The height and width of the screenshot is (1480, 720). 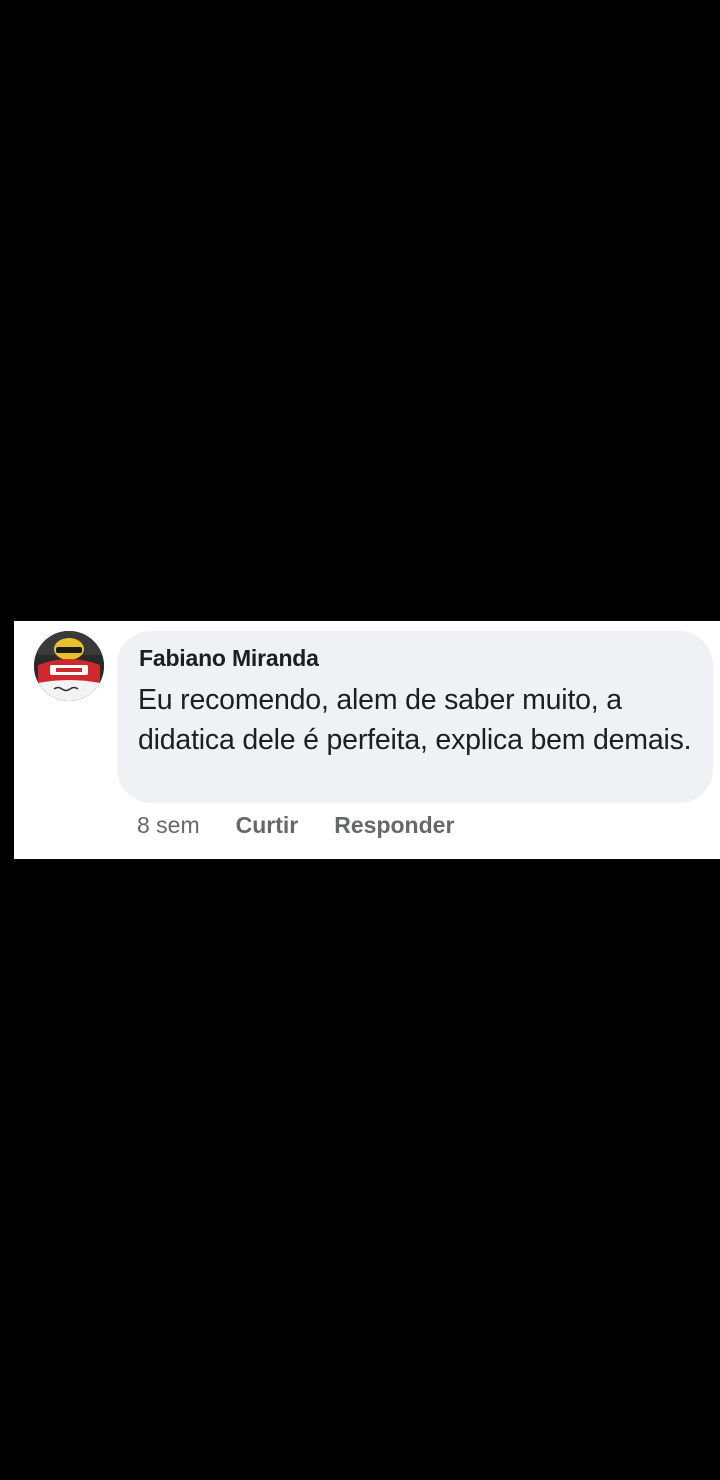 What do you see at coordinates (168, 825) in the screenshot?
I see `comment-timestamp: 8 sem` at bounding box center [168, 825].